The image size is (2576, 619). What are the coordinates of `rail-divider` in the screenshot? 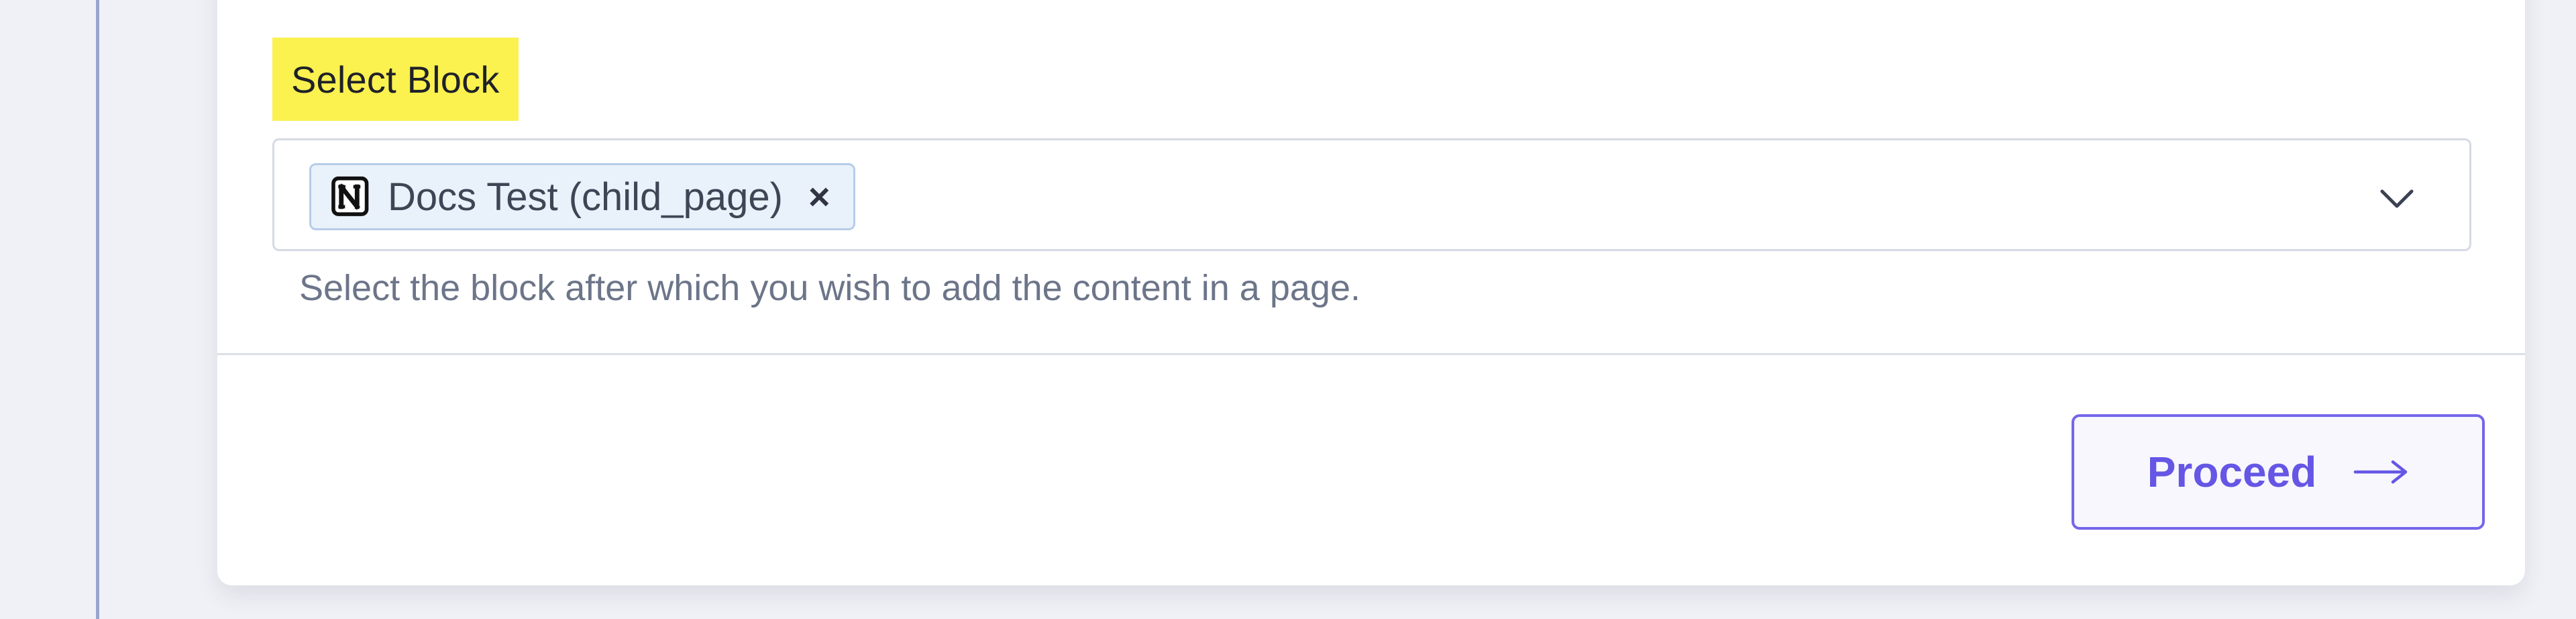 It's located at (97, 309).